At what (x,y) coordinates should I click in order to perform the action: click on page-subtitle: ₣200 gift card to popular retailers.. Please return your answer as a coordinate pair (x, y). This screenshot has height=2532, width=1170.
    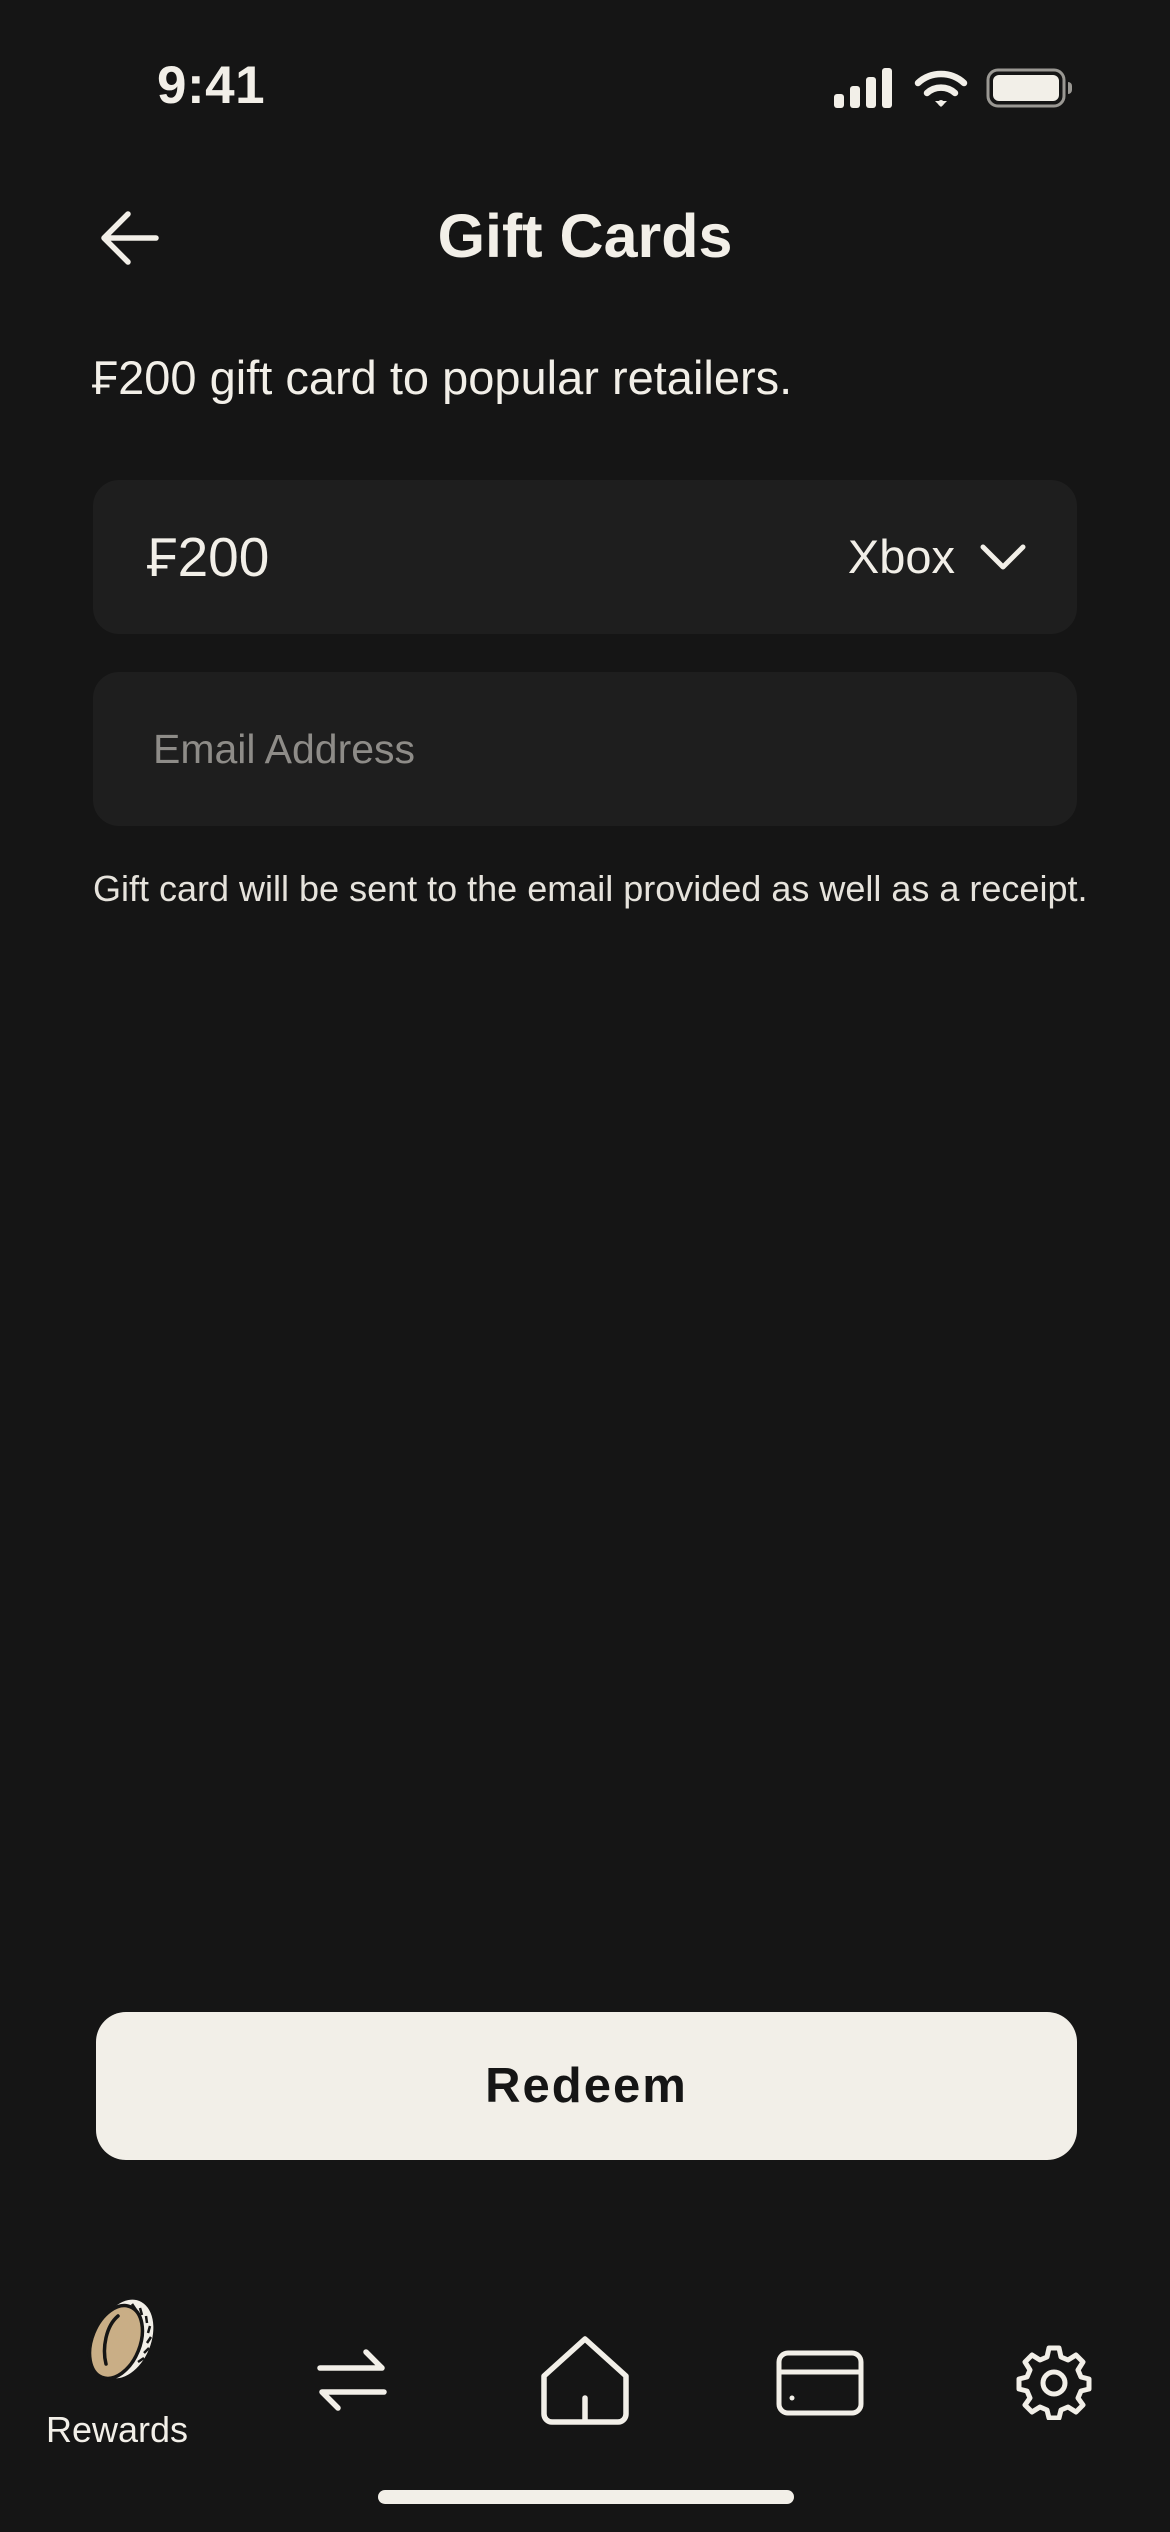
    Looking at the image, I should click on (442, 377).